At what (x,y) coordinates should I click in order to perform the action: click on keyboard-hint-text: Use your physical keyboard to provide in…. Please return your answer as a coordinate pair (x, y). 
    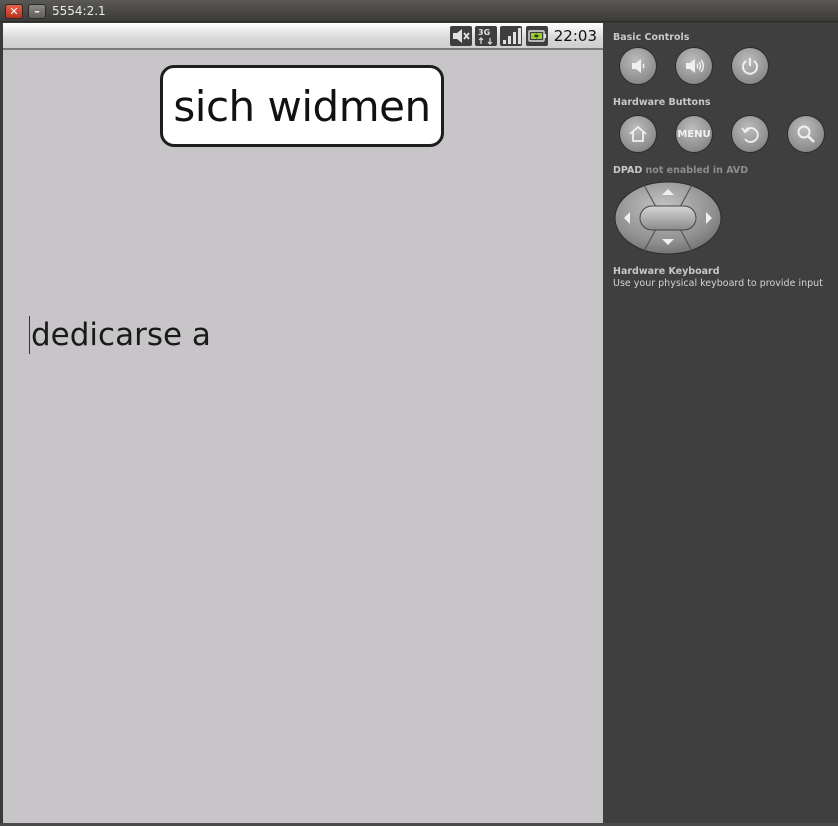
    Looking at the image, I should click on (718, 283).